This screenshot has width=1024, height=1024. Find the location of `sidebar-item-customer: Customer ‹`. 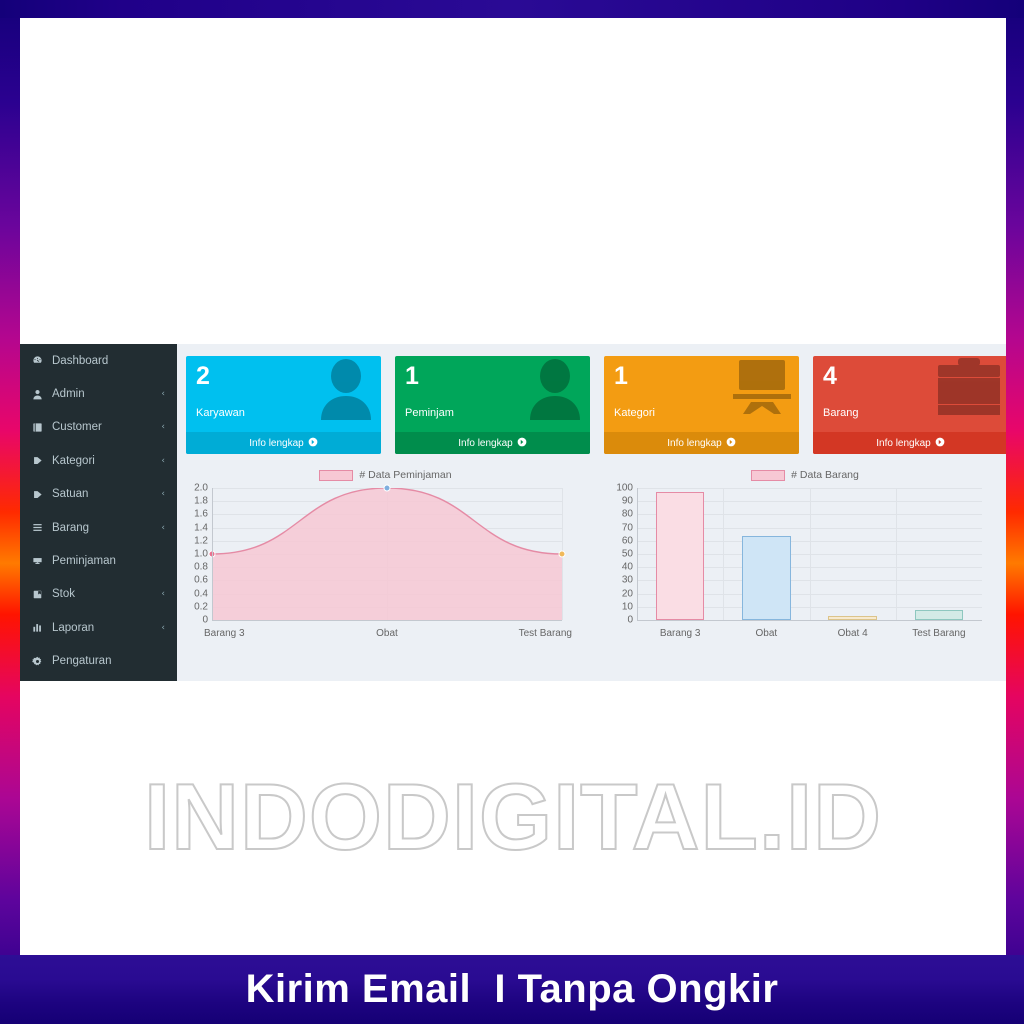

sidebar-item-customer: Customer ‹ is located at coordinates (98, 427).